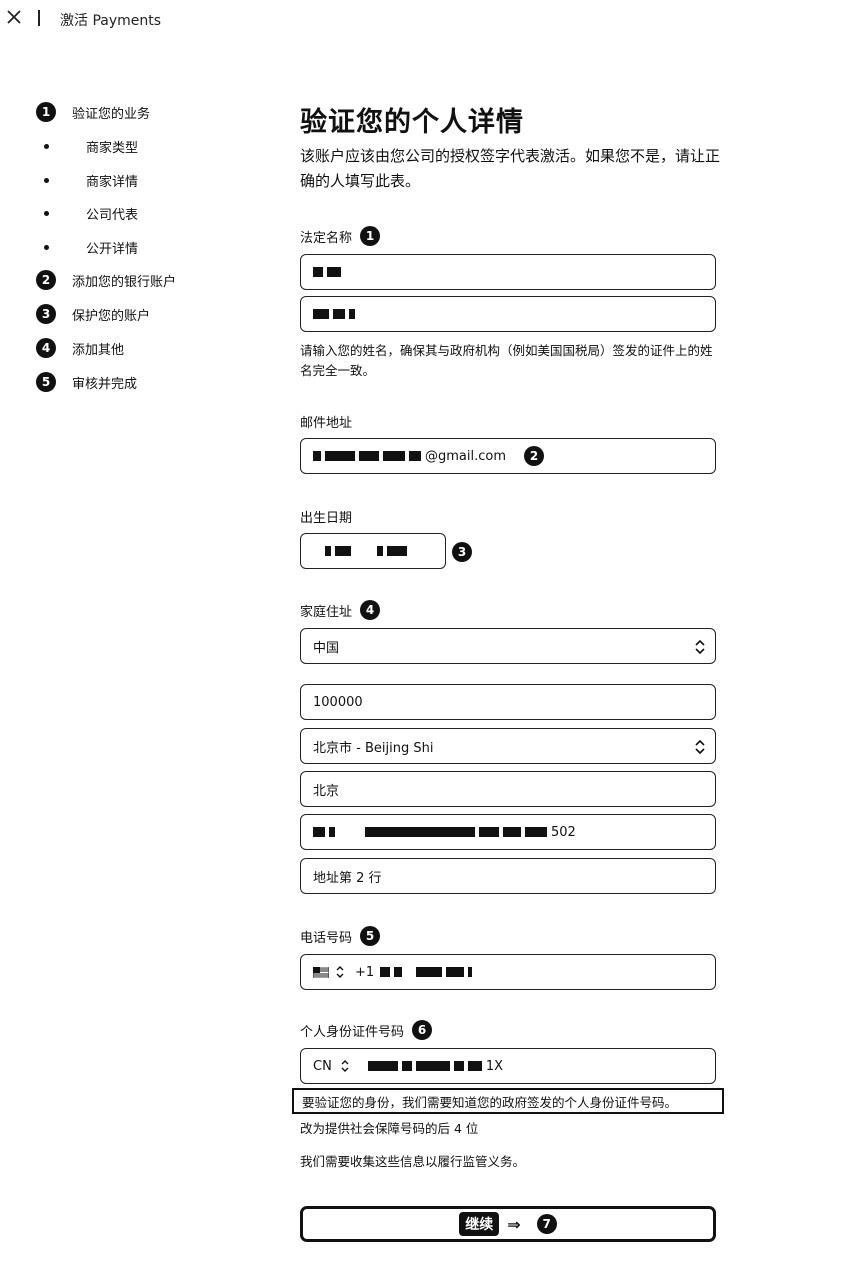 This screenshot has height=1280, width=843. Describe the element at coordinates (370, 610) in the screenshot. I see `annotation-badge: 4` at that location.